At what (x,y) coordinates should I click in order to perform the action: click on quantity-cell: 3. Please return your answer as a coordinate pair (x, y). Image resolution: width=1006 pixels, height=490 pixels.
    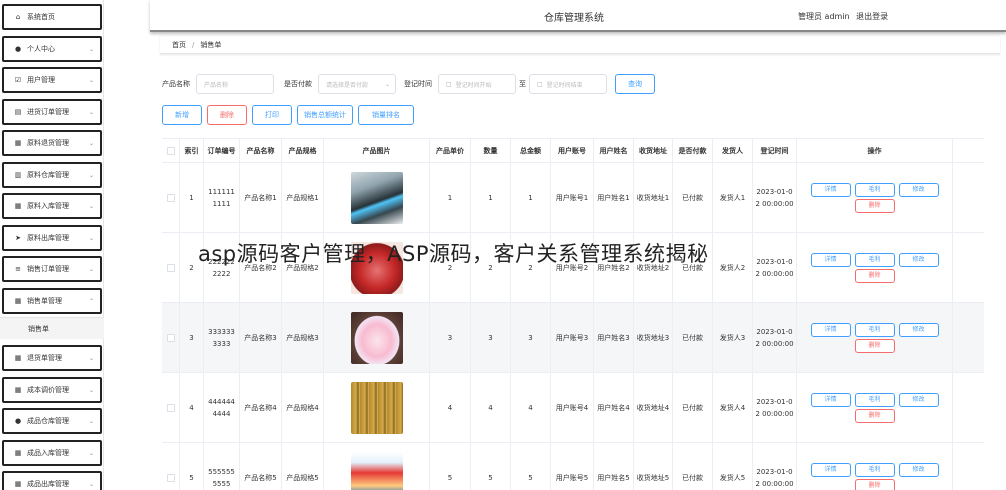
    Looking at the image, I should click on (491, 337).